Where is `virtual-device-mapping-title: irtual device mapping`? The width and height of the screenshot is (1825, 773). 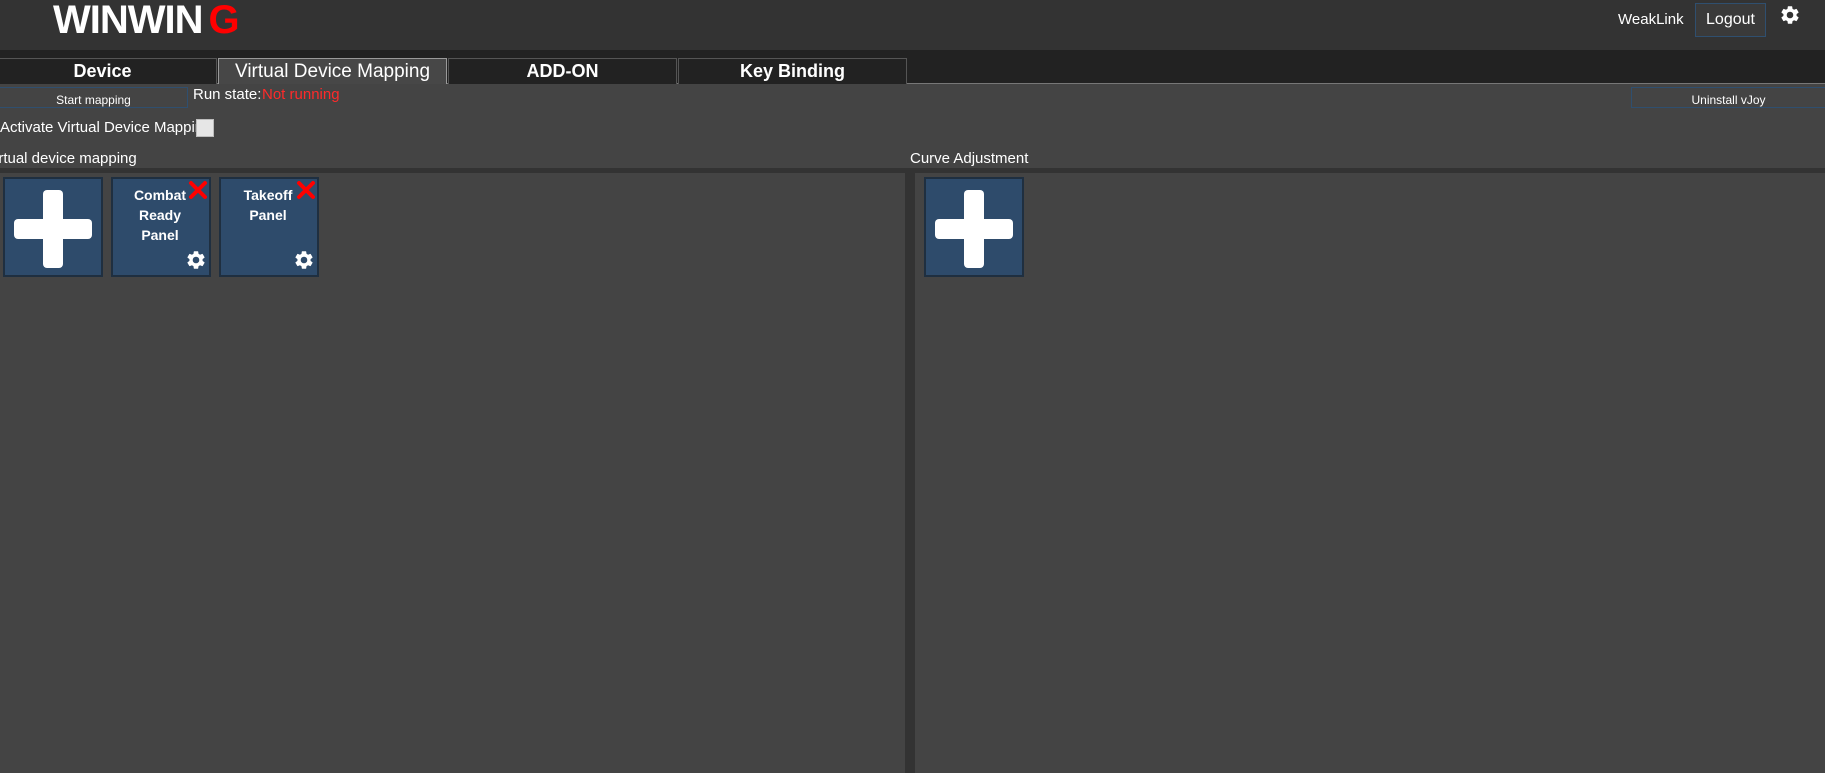 virtual-device-mapping-title: irtual device mapping is located at coordinates (68, 158).